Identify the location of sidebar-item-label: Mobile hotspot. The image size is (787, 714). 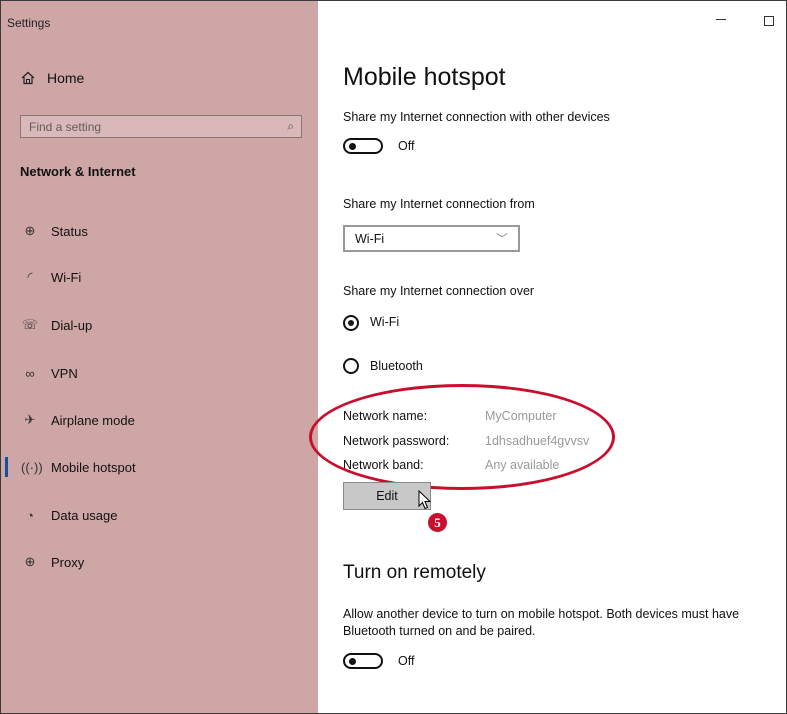
(93, 467).